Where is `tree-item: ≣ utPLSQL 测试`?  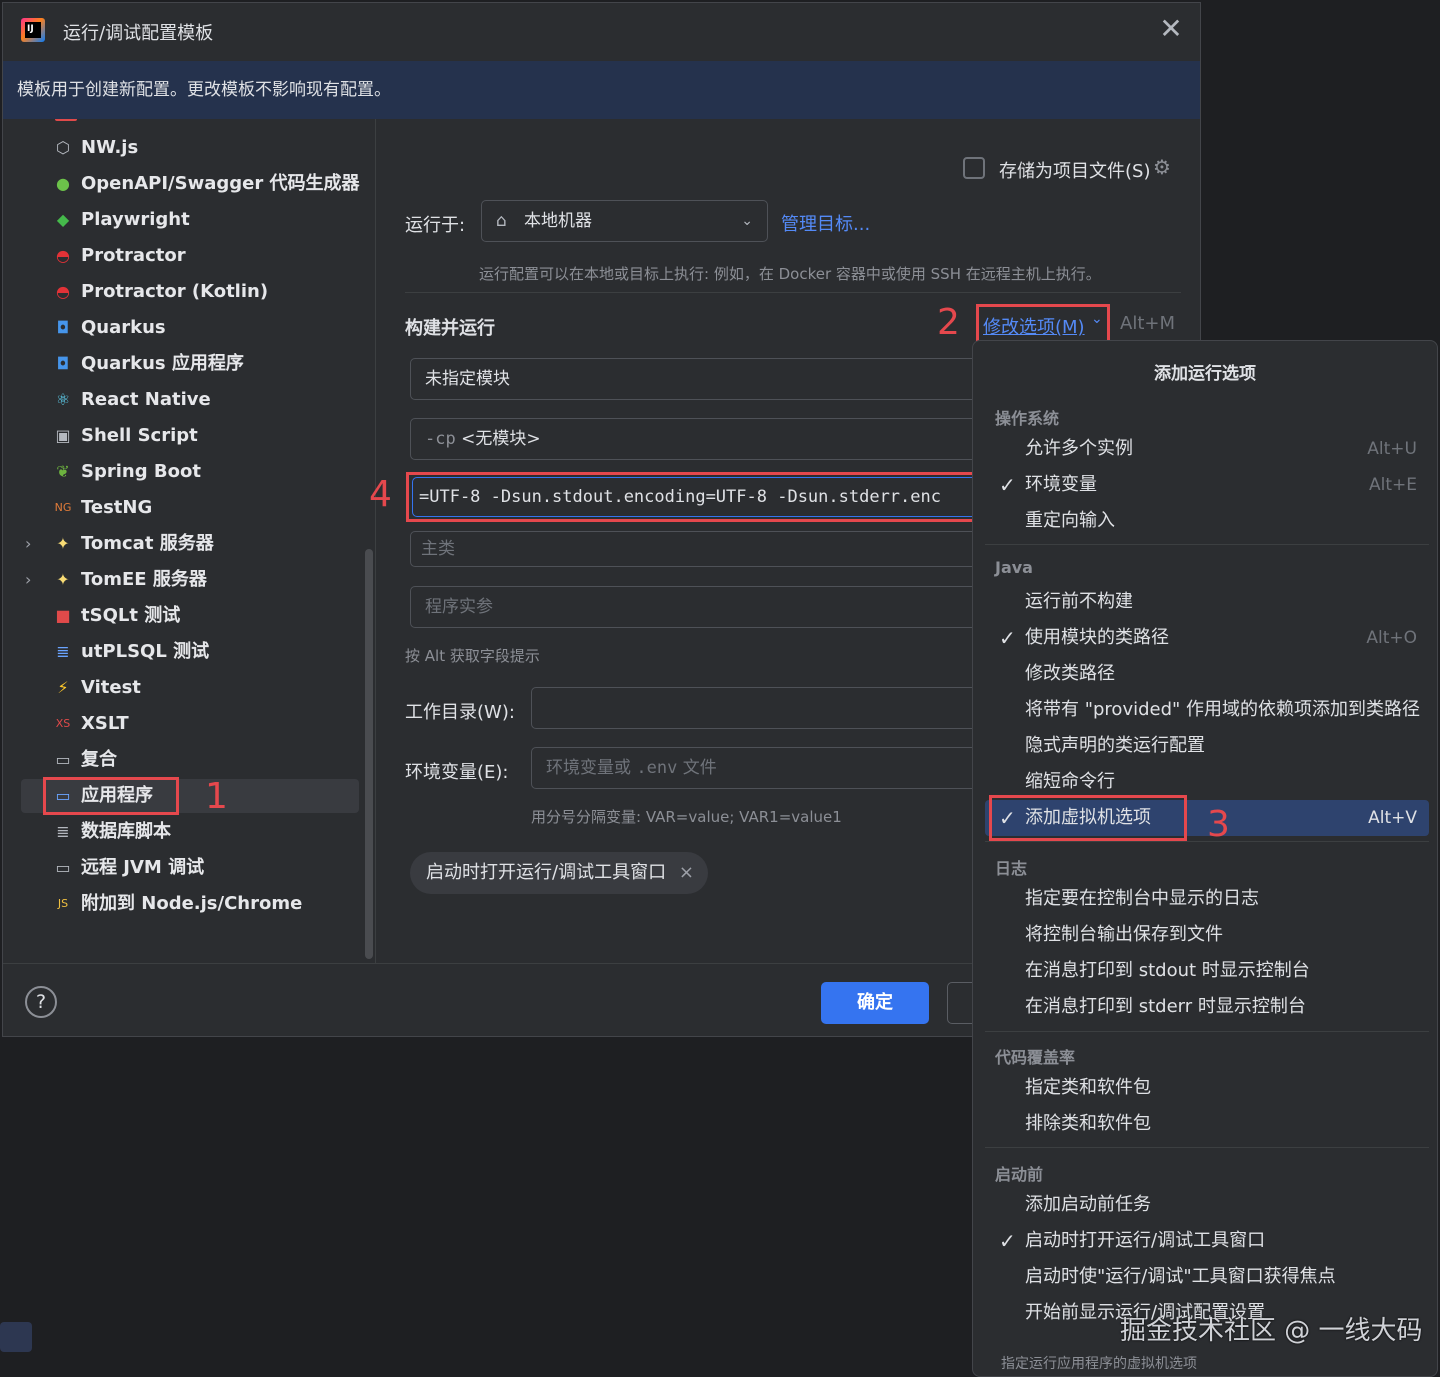
tree-item: ≣ utPLSQL 测试 is located at coordinates (190, 652).